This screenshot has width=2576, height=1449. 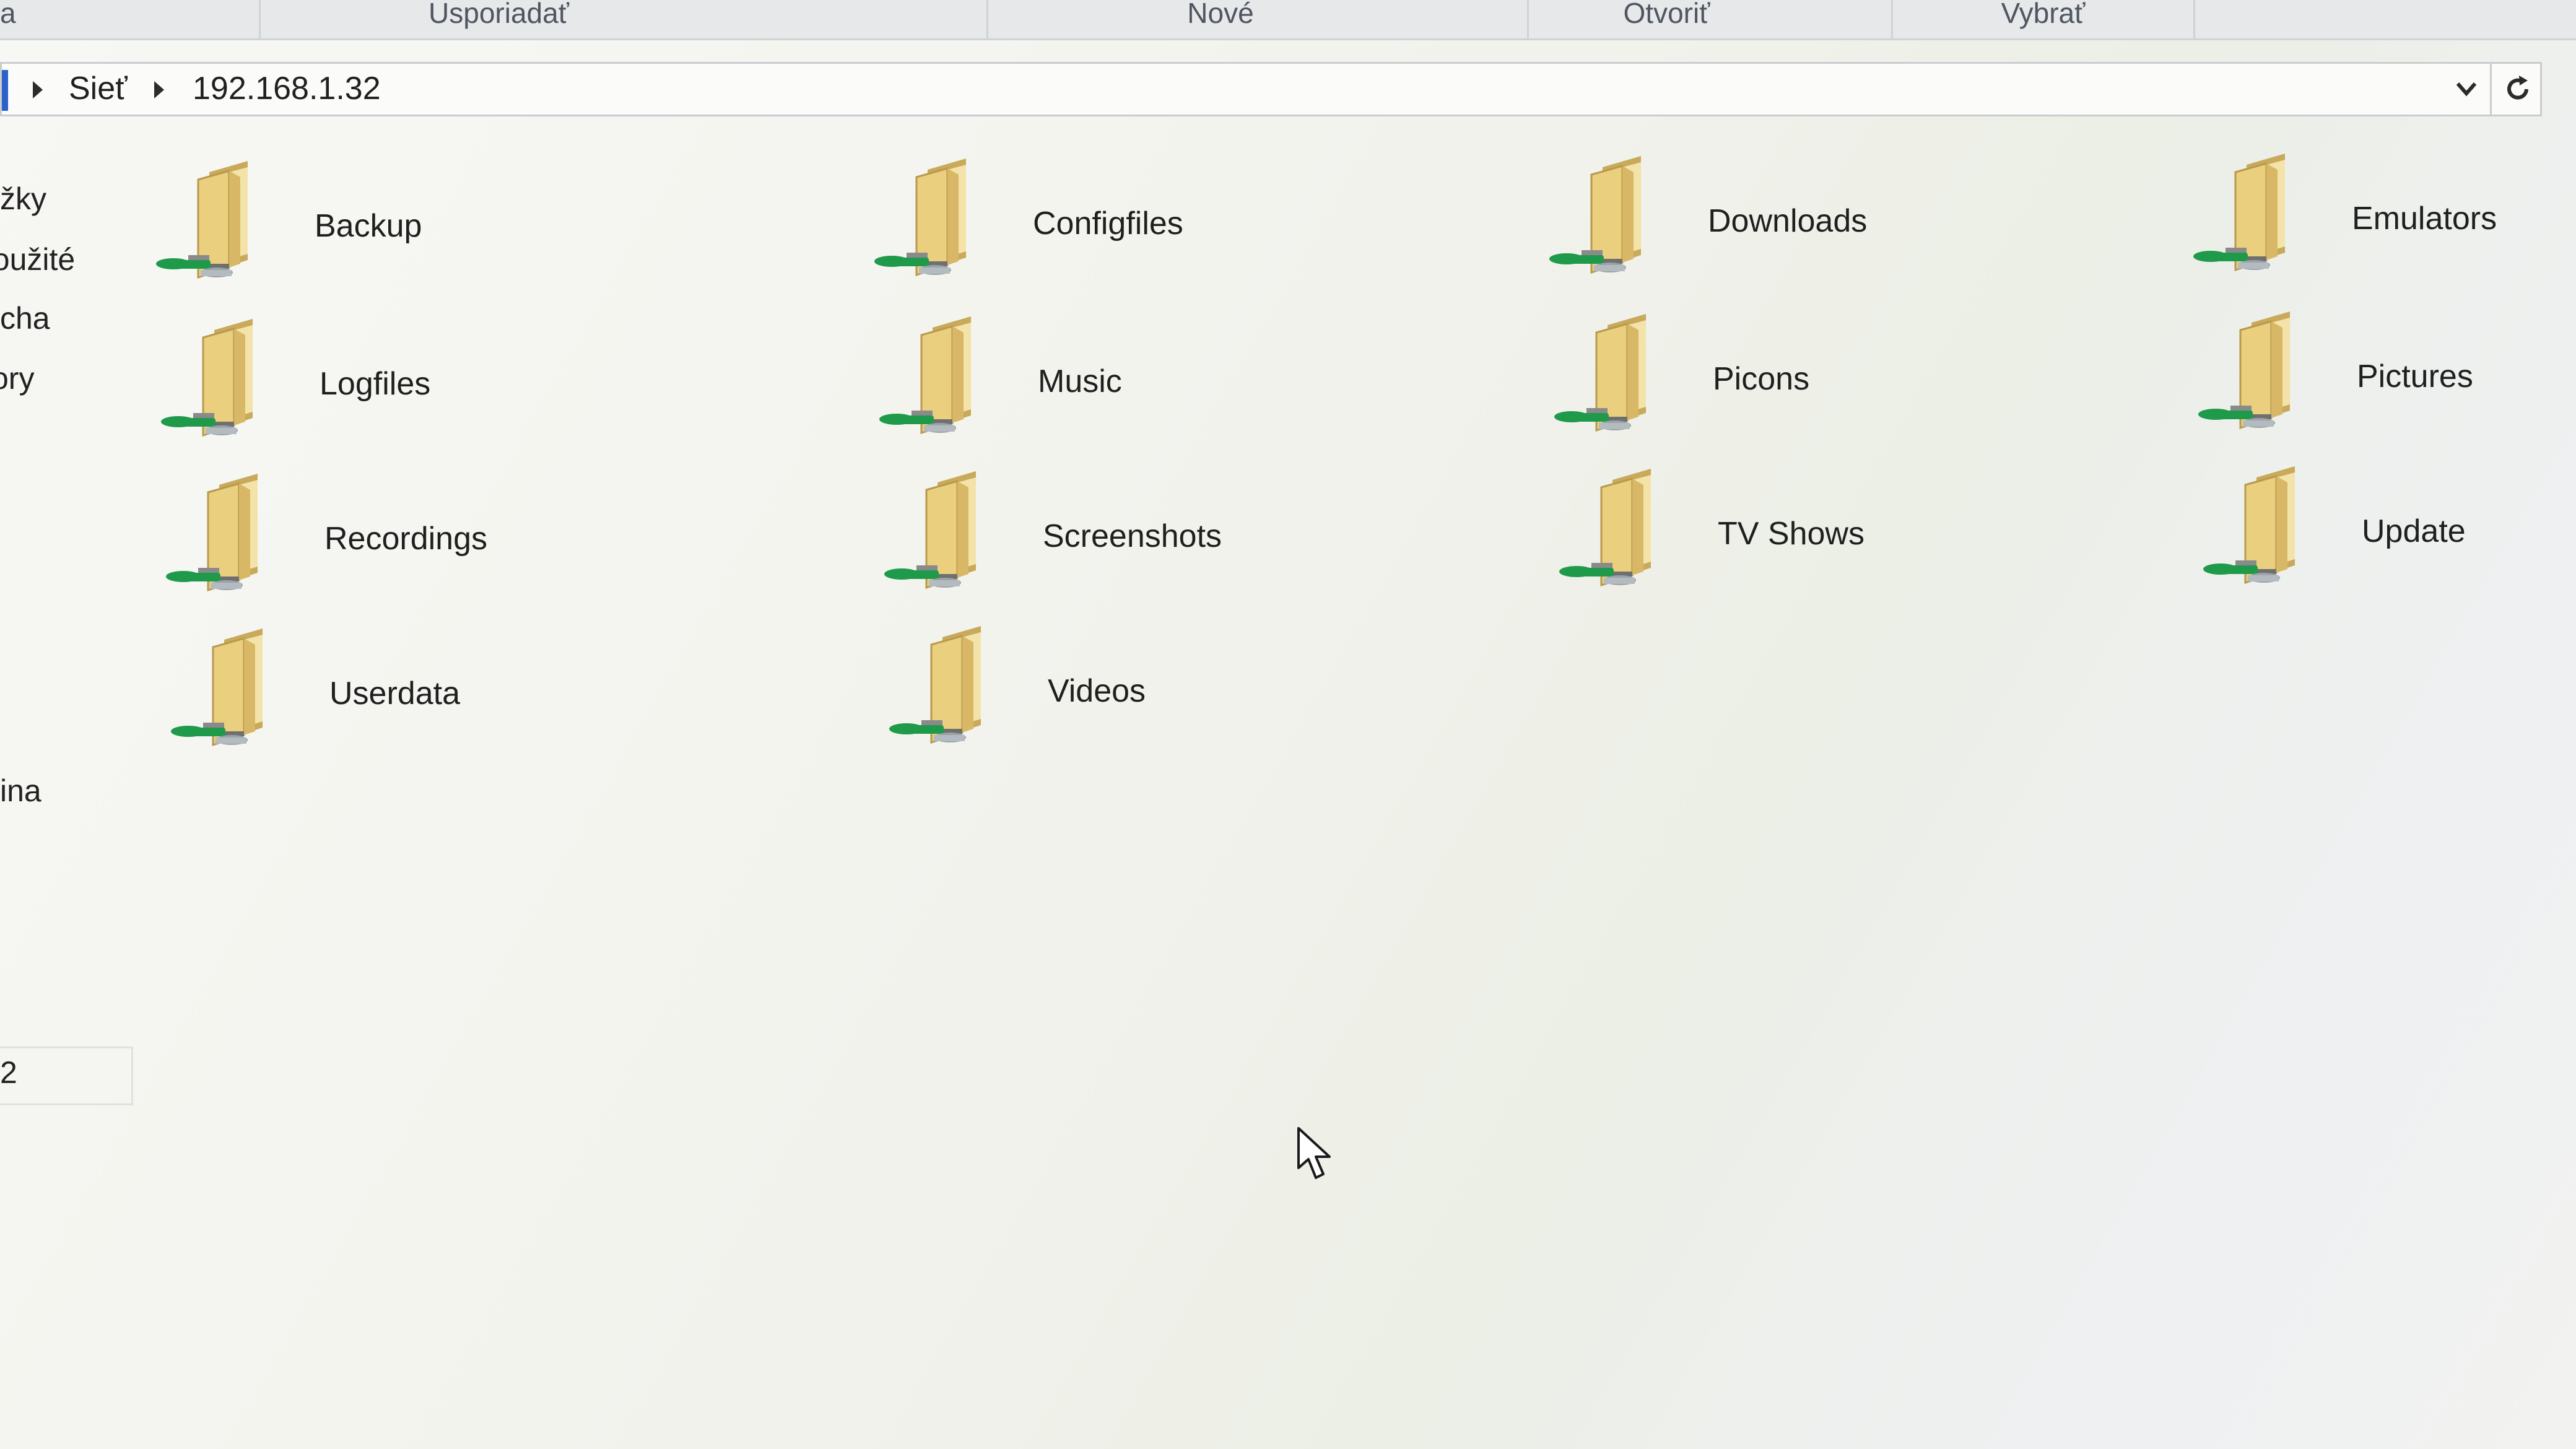 I want to click on folder-item: Downloads, so click(x=1707, y=221).